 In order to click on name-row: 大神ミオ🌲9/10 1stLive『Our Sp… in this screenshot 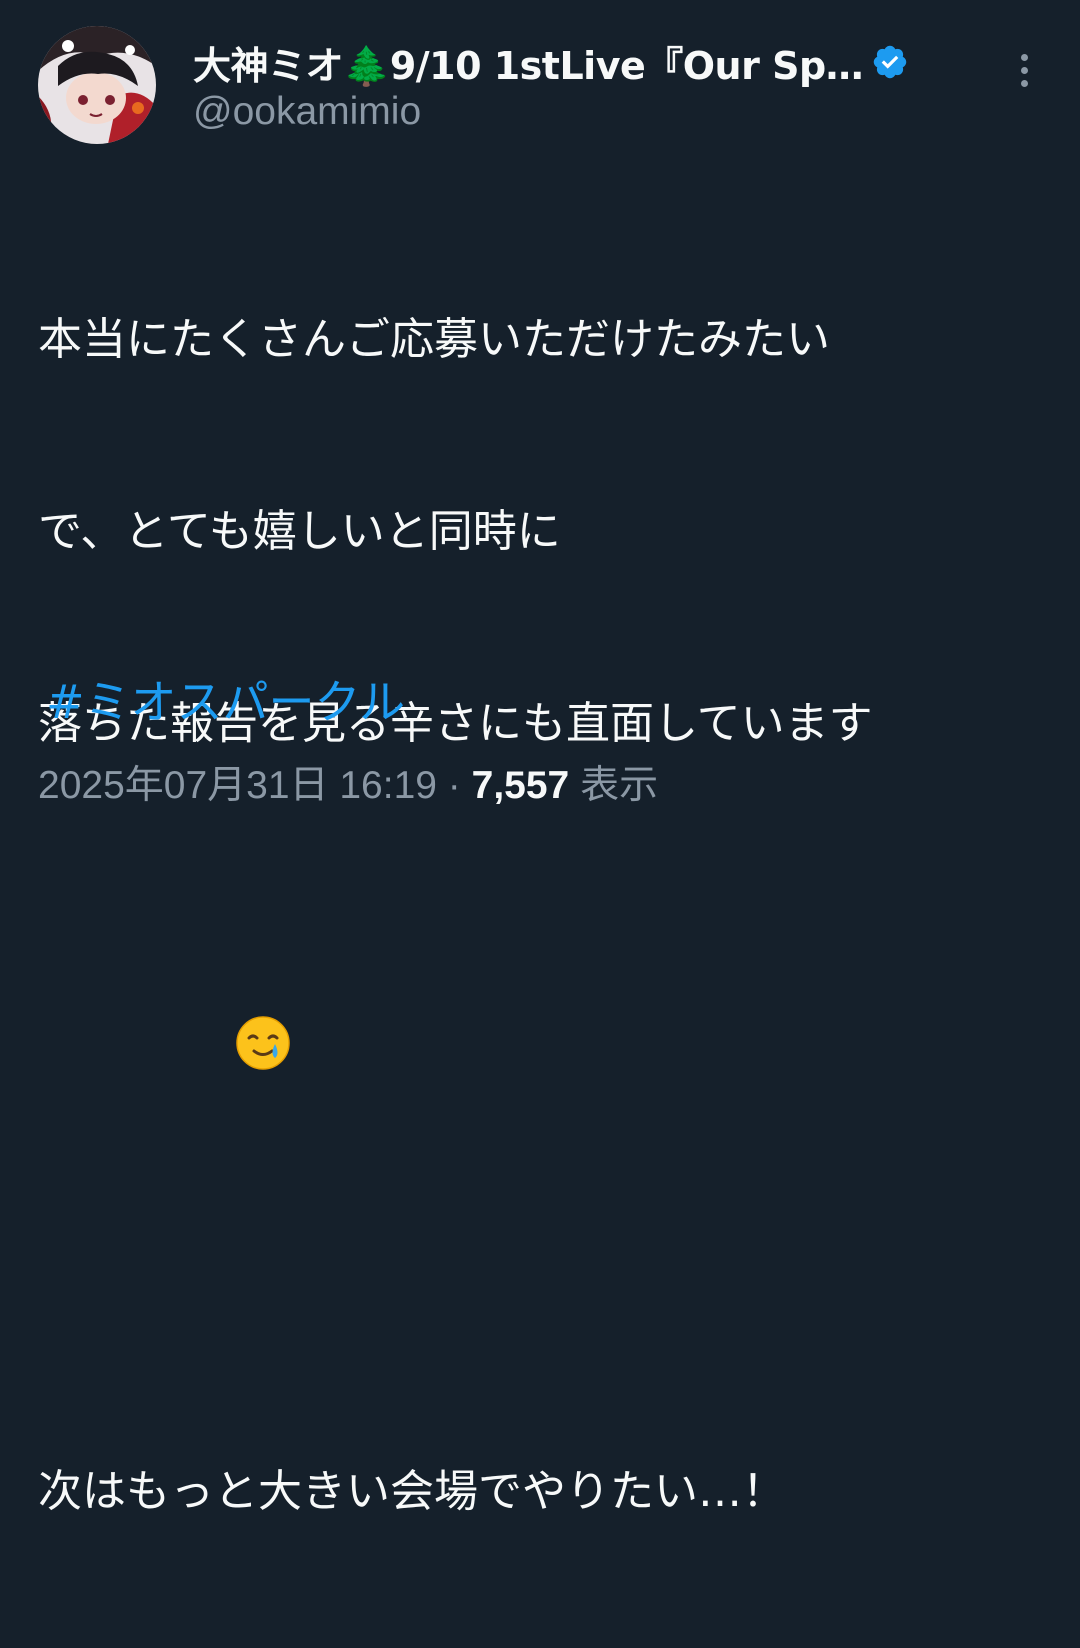, I will do `click(551, 62)`.